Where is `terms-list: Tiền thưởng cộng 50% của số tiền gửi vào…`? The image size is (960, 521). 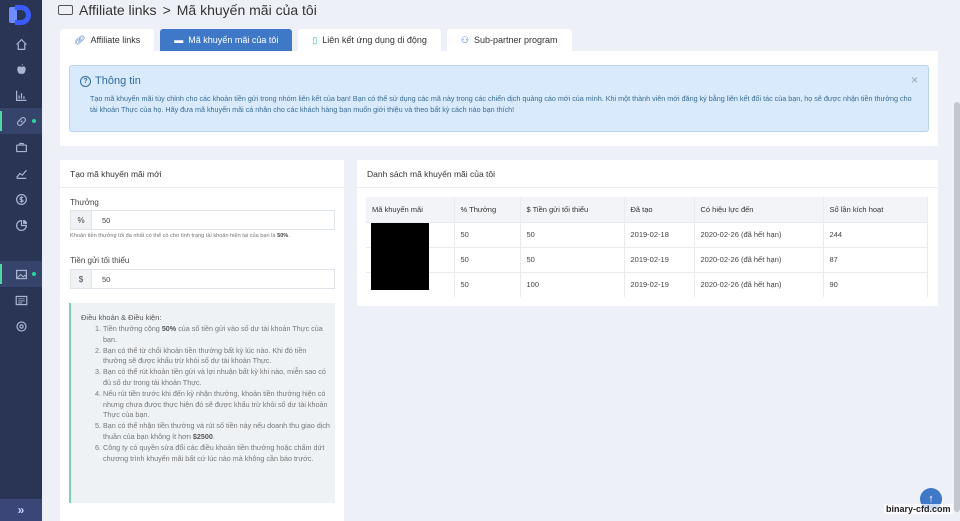
terms-list: Tiền thưởng cộng 50% của số tiền gửi vào… is located at coordinates (212, 394).